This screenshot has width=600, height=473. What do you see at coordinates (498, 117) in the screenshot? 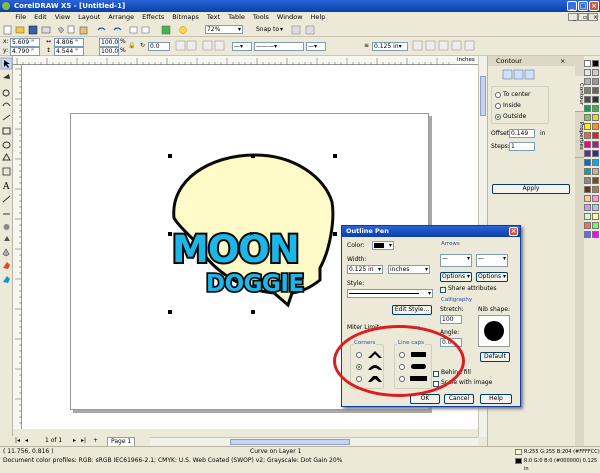
I see `outside-radio` at bounding box center [498, 117].